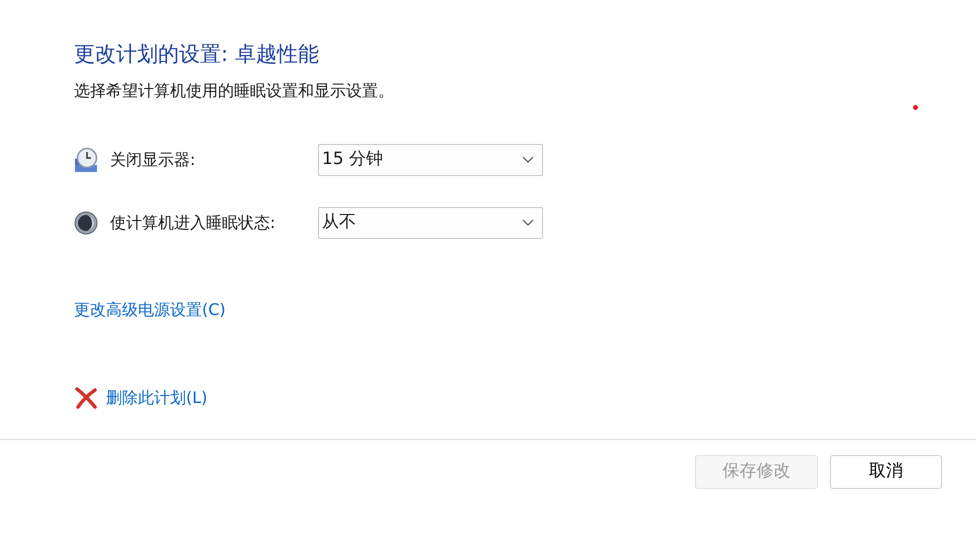  I want to click on delete-plan-link: 删除此计划(L), so click(157, 398).